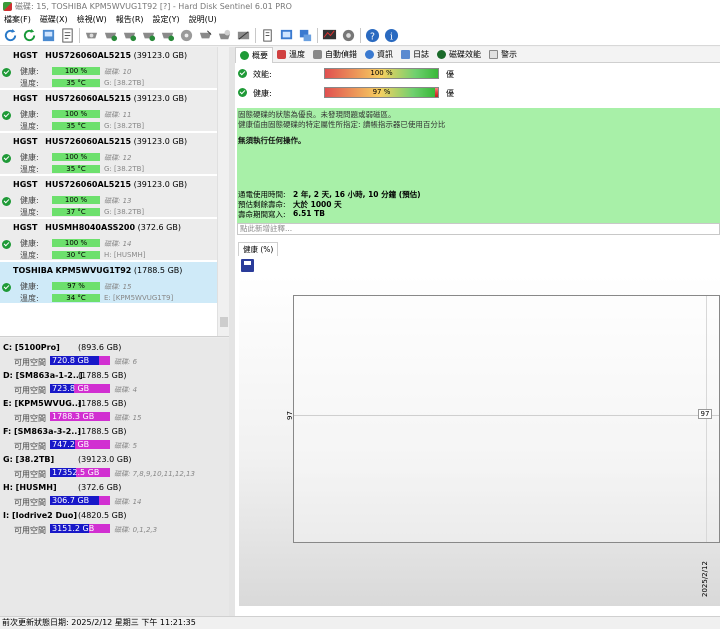 This screenshot has height=629, width=720. I want to click on status-line: 健康值由固態硬碟的特定屬性所指定: 讀帳指示器已使用百分比, so click(342, 124).